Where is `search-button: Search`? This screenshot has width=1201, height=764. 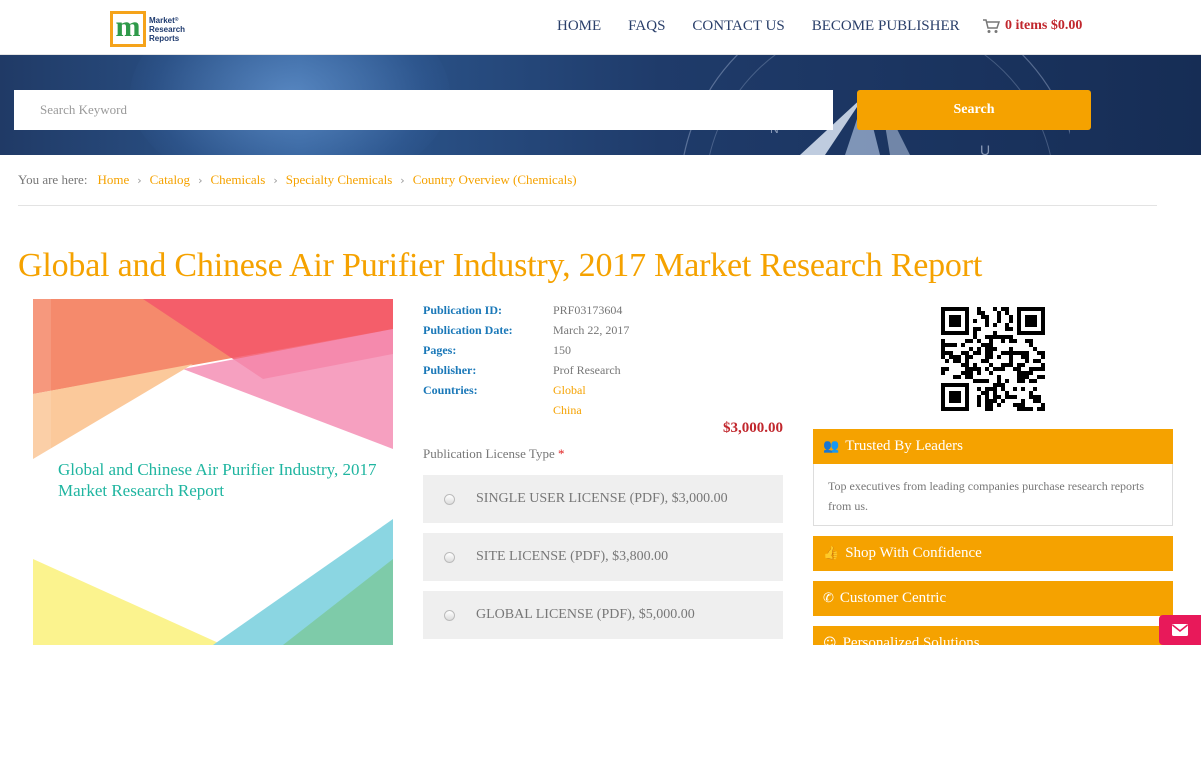
search-button: Search is located at coordinates (974, 110).